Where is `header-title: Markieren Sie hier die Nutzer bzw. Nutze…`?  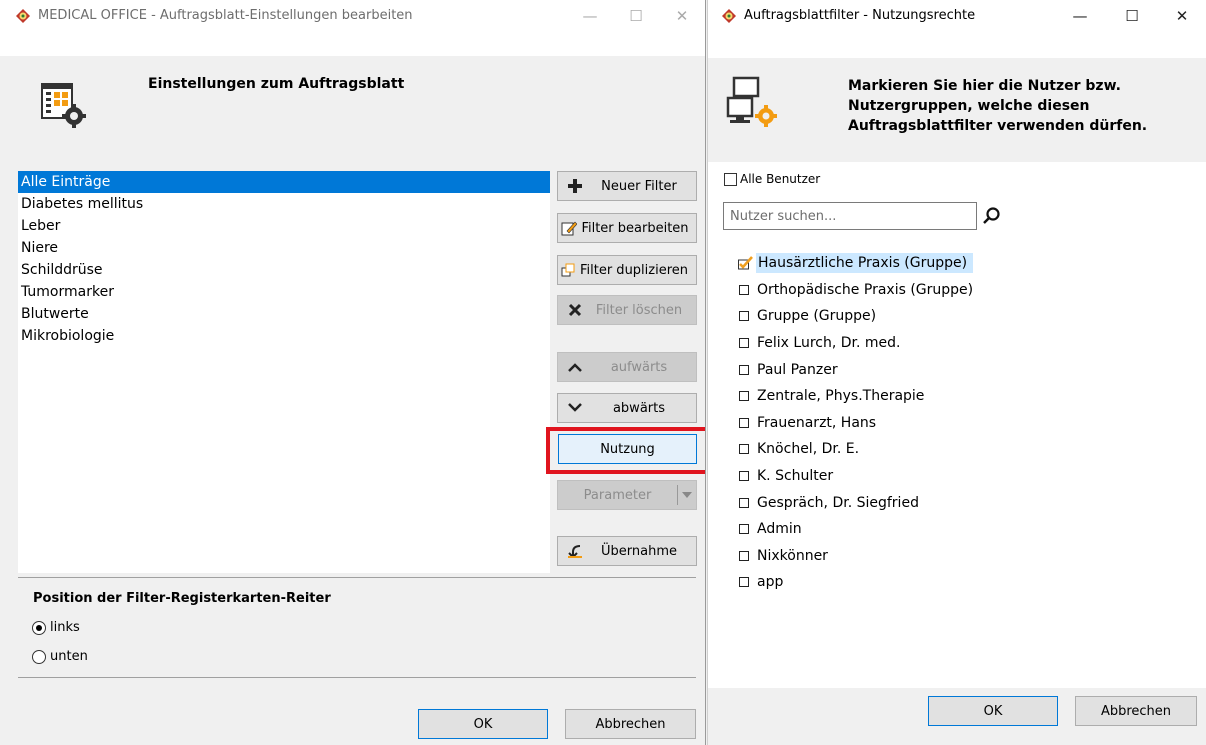
header-title: Markieren Sie hier die Nutzer bzw. Nutze… is located at coordinates (998, 106).